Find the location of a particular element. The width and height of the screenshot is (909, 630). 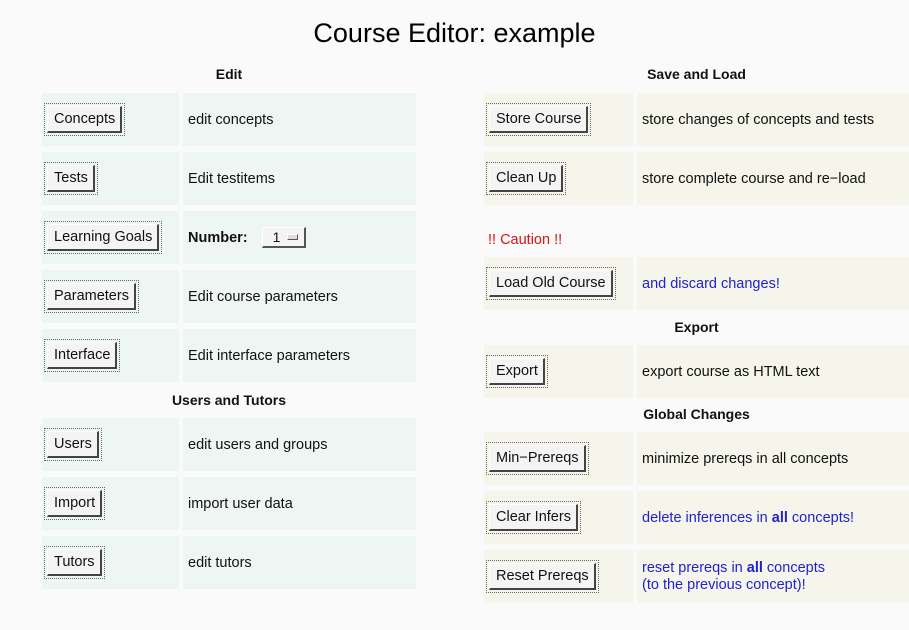

number-label: Number: is located at coordinates (218, 237).